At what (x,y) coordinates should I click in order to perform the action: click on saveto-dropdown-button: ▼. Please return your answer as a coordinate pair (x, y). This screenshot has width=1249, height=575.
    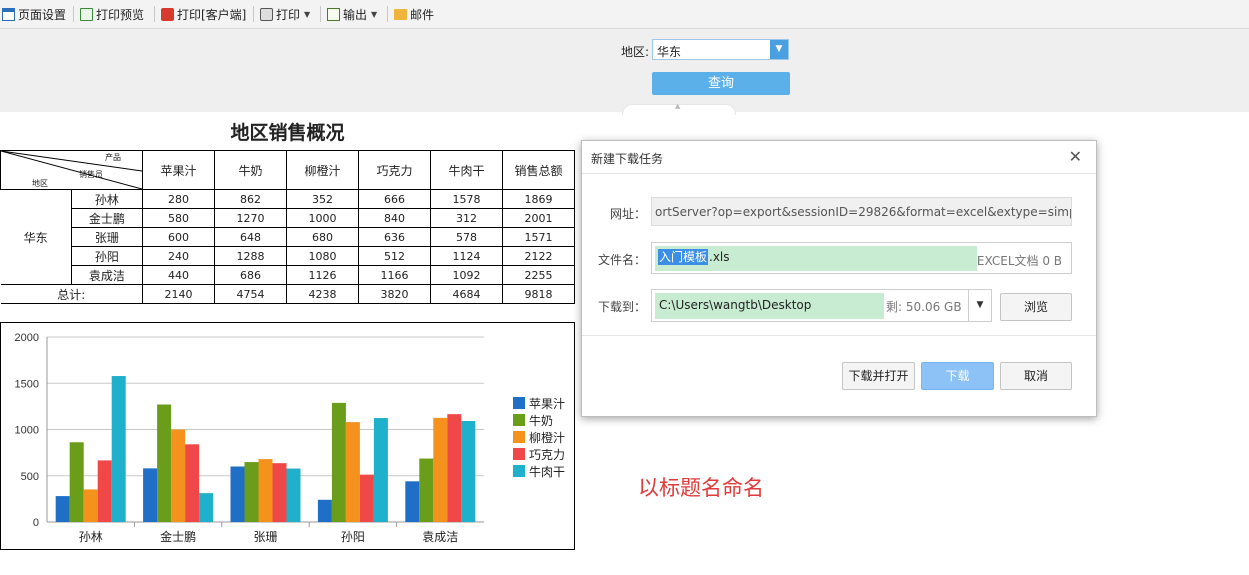
    Looking at the image, I should click on (980, 305).